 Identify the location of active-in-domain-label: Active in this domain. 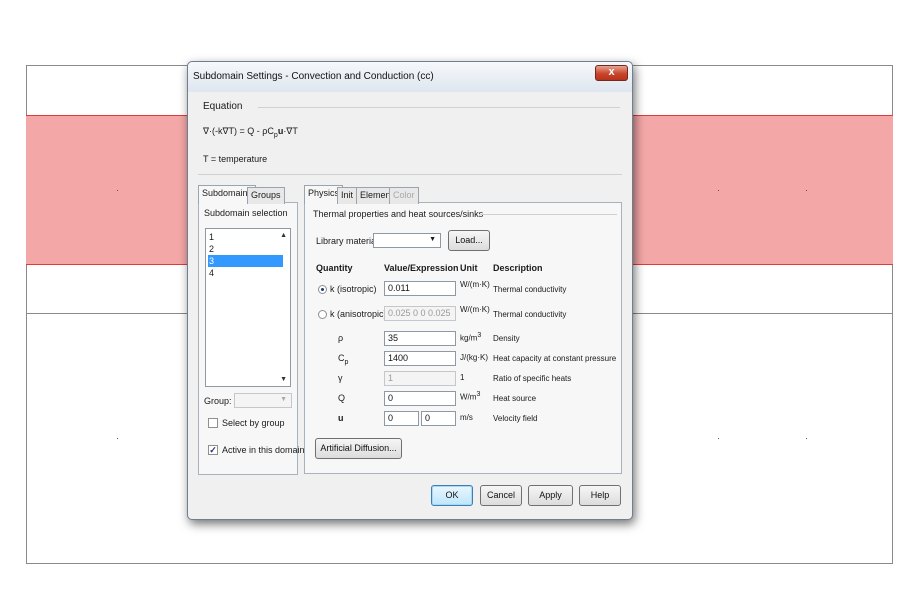
(263, 450).